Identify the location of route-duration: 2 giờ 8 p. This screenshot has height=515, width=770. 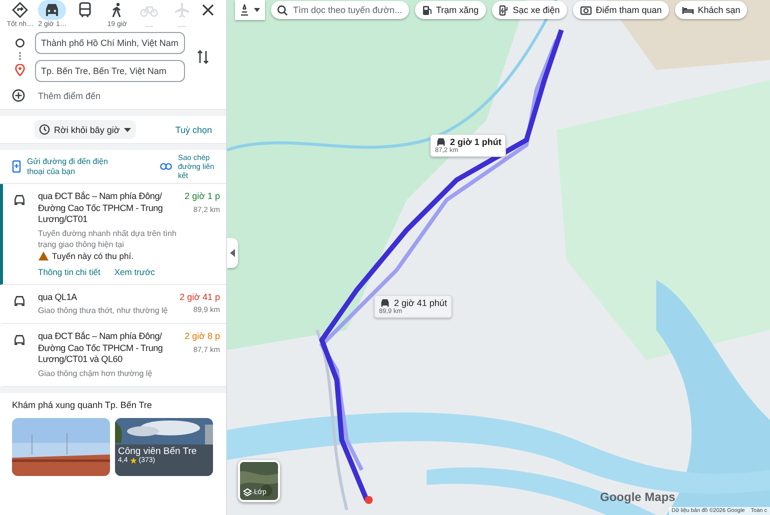
(202, 336).